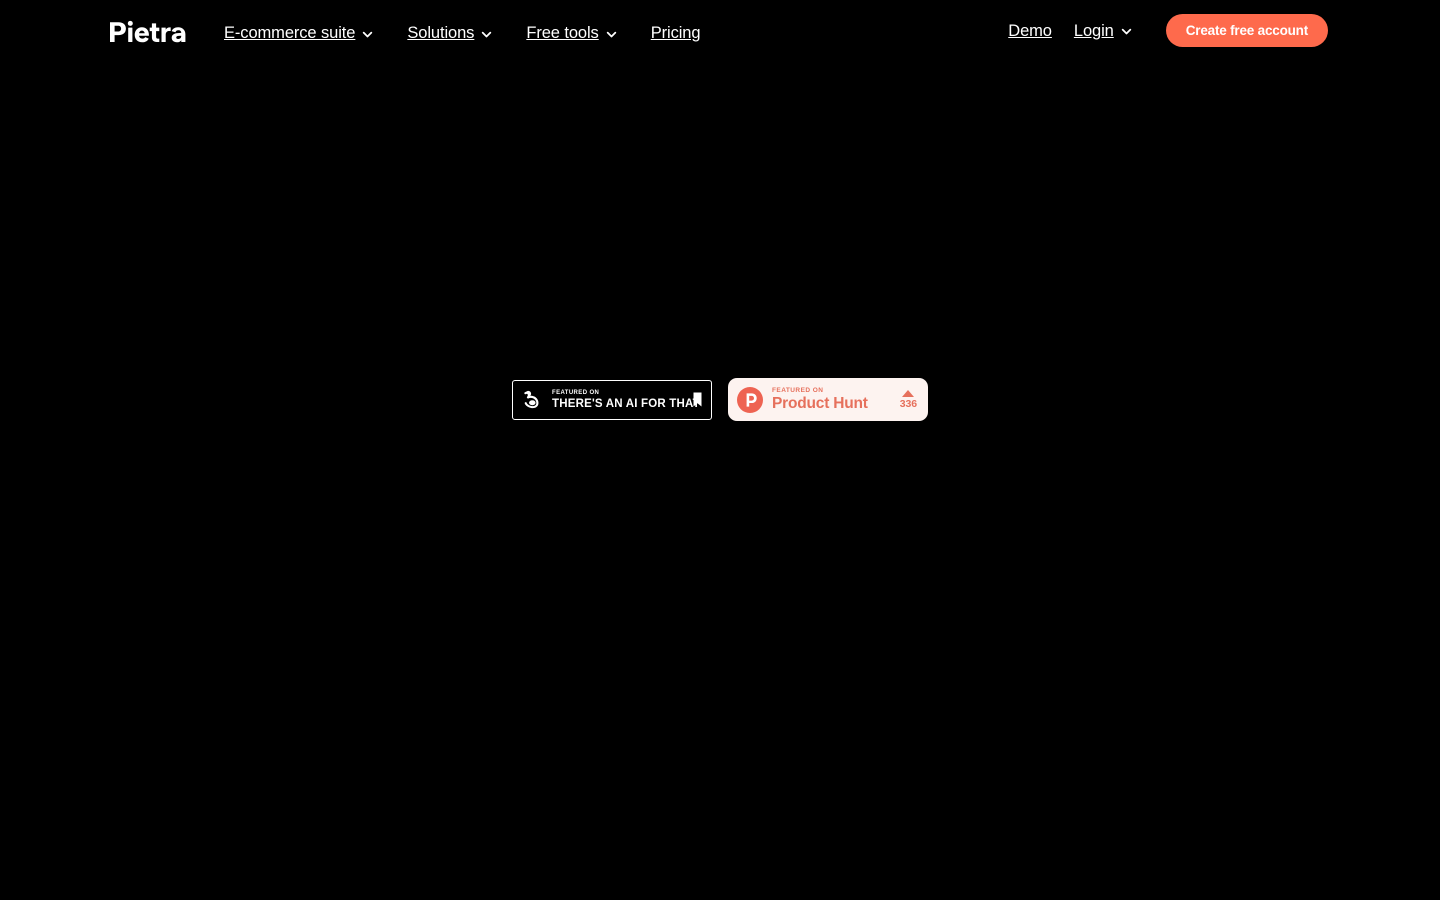 Image resolution: width=1440 pixels, height=900 pixels. I want to click on nav-item-demo-label: Demo, so click(1030, 30).